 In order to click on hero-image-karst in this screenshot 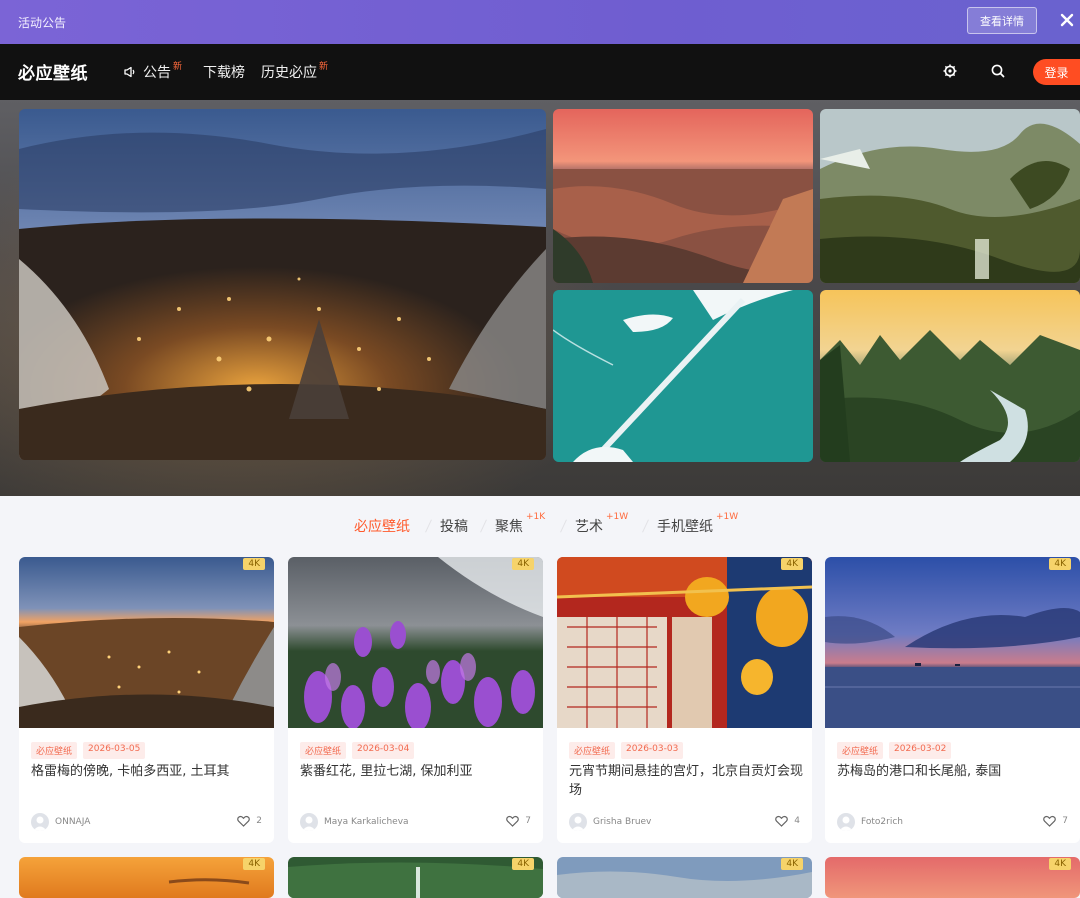, I will do `click(950, 376)`.